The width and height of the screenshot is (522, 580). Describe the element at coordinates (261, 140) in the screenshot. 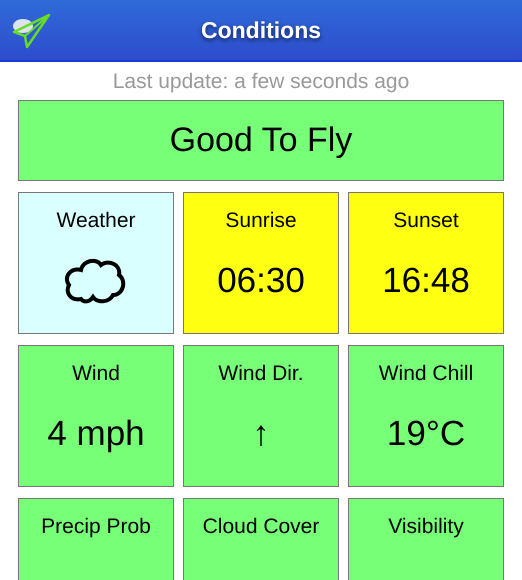

I see `fly-status-banner: Good To Fly` at that location.